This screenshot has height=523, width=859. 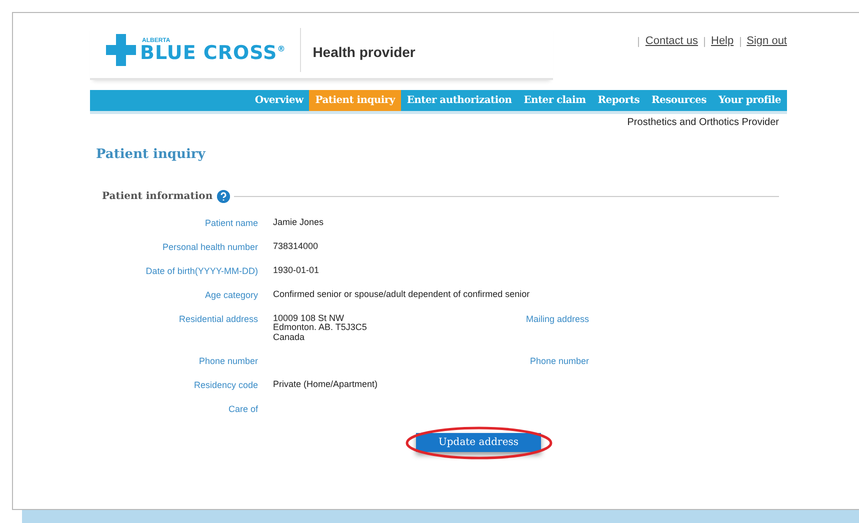 What do you see at coordinates (619, 100) in the screenshot?
I see `nav-tab: Reports` at bounding box center [619, 100].